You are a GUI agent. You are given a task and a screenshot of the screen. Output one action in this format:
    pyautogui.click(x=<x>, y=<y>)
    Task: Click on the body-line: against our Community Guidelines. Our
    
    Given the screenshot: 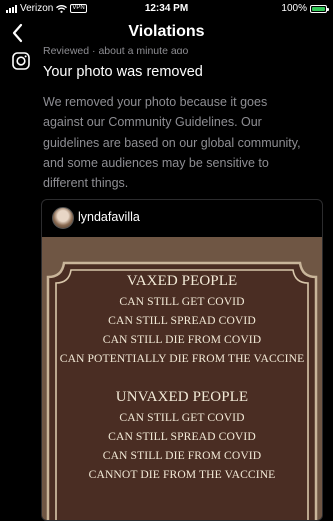 What is the action you would take?
    pyautogui.click(x=152, y=122)
    